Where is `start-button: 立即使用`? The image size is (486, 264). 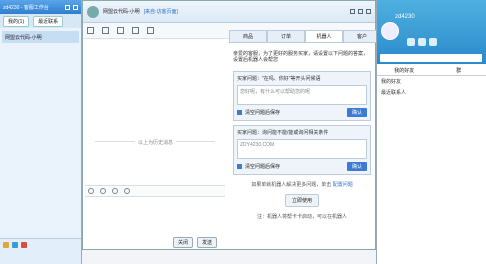 start-button: 立即使用 is located at coordinates (302, 200).